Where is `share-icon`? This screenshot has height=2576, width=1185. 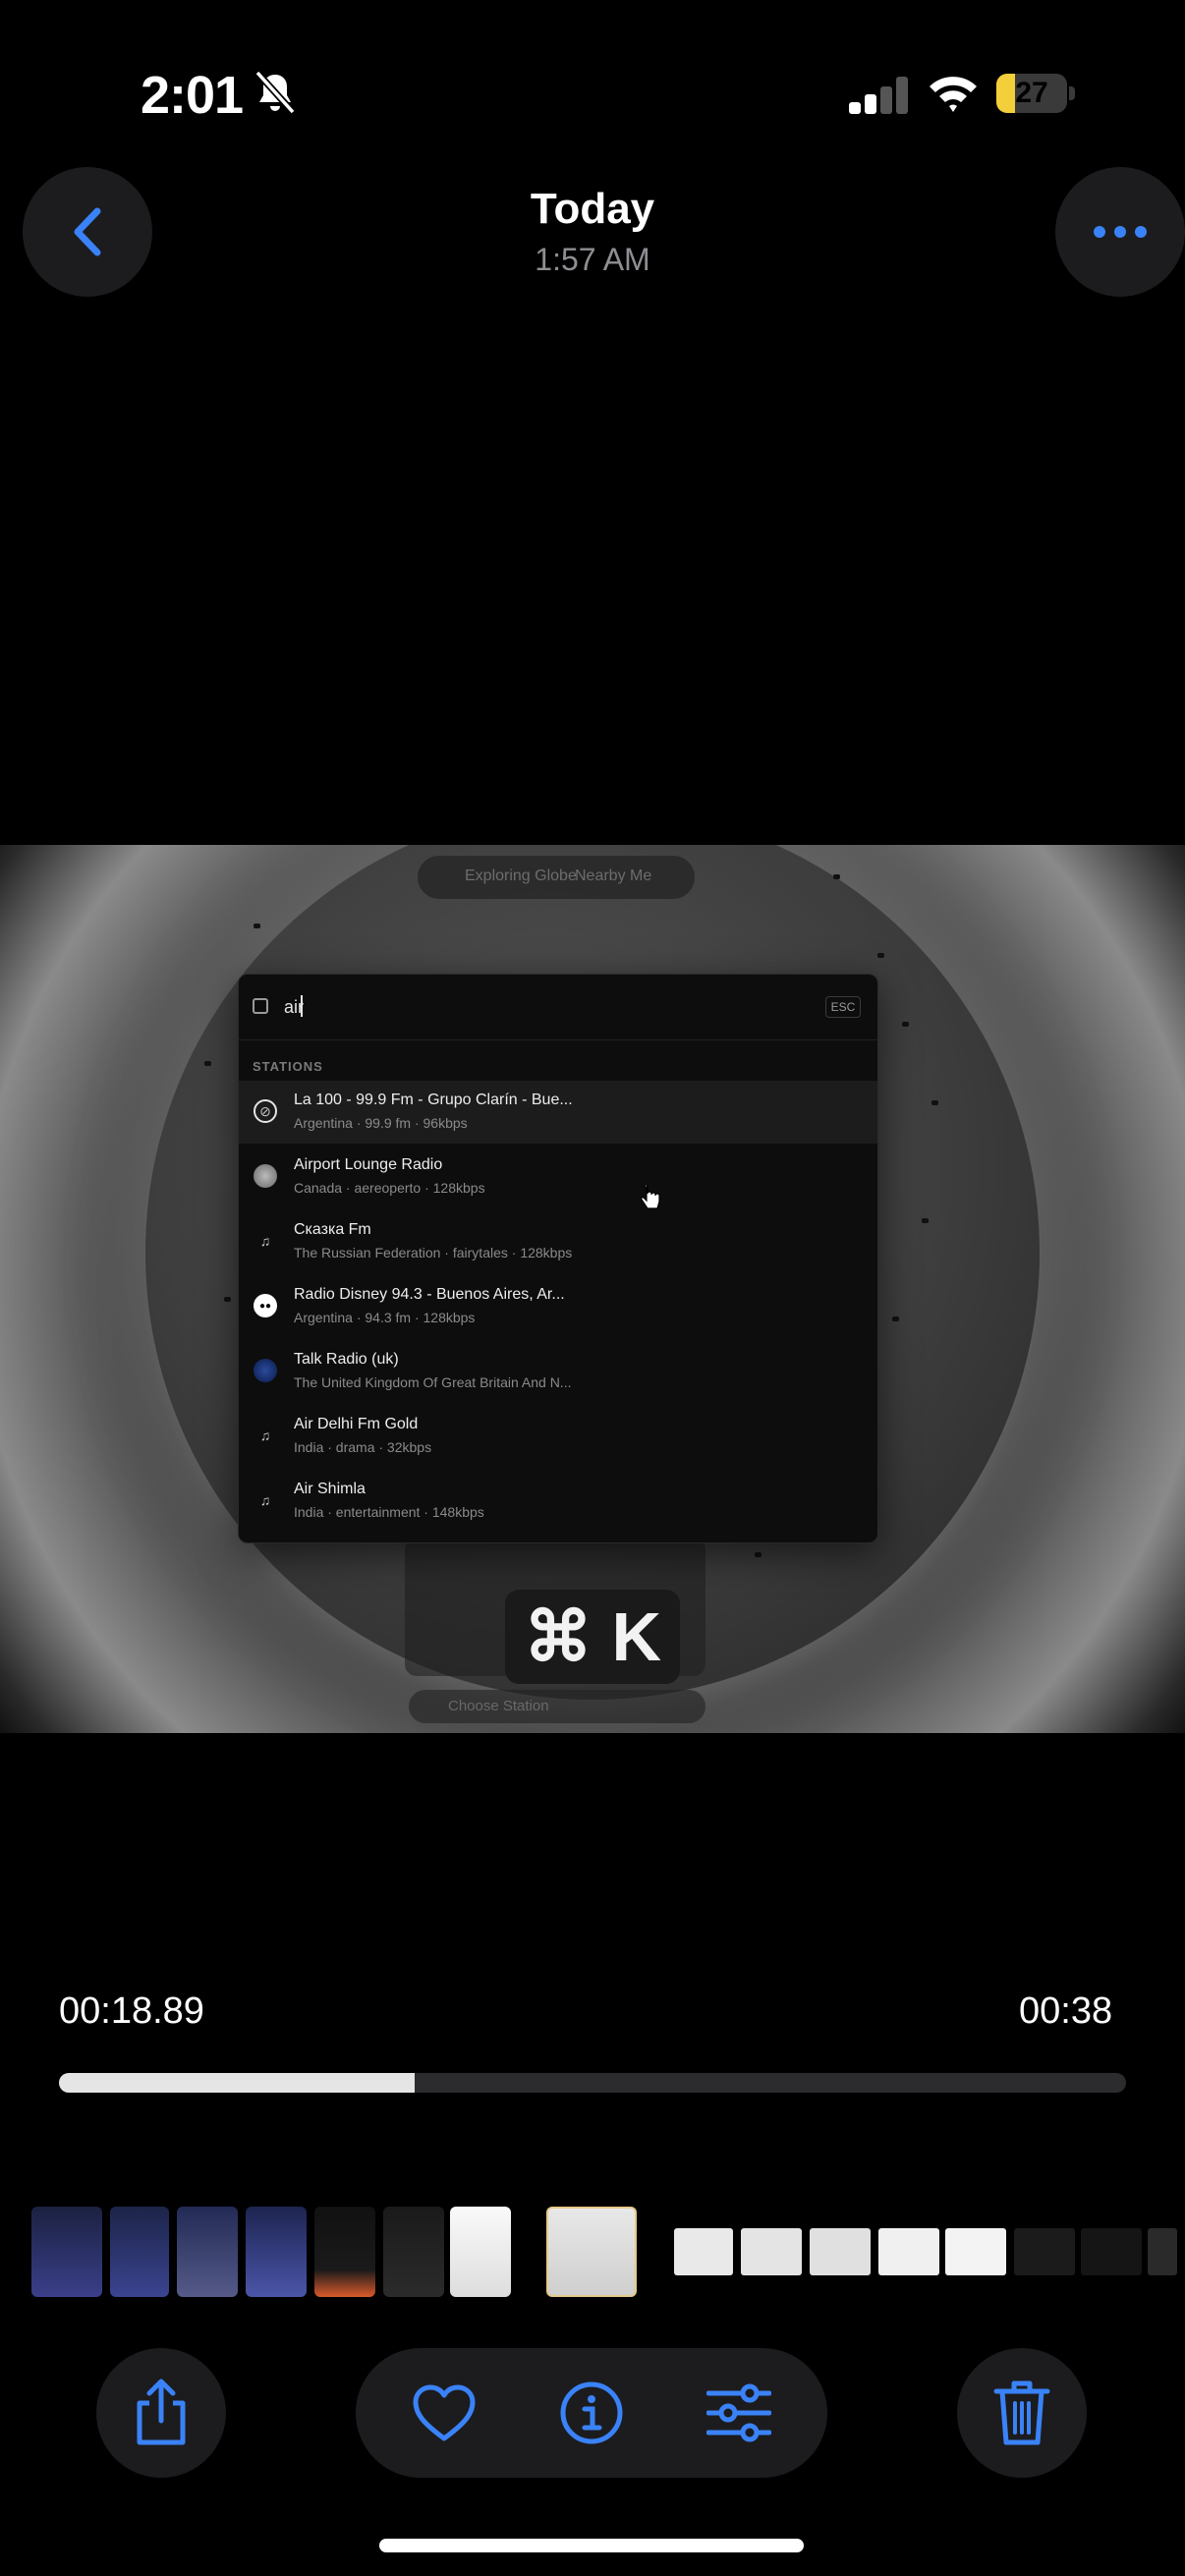
share-icon is located at coordinates (162, 2412).